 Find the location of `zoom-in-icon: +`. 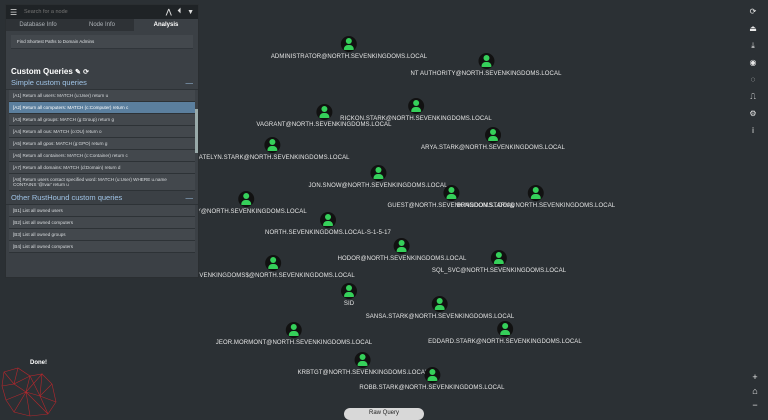

zoom-in-icon: + is located at coordinates (755, 377).